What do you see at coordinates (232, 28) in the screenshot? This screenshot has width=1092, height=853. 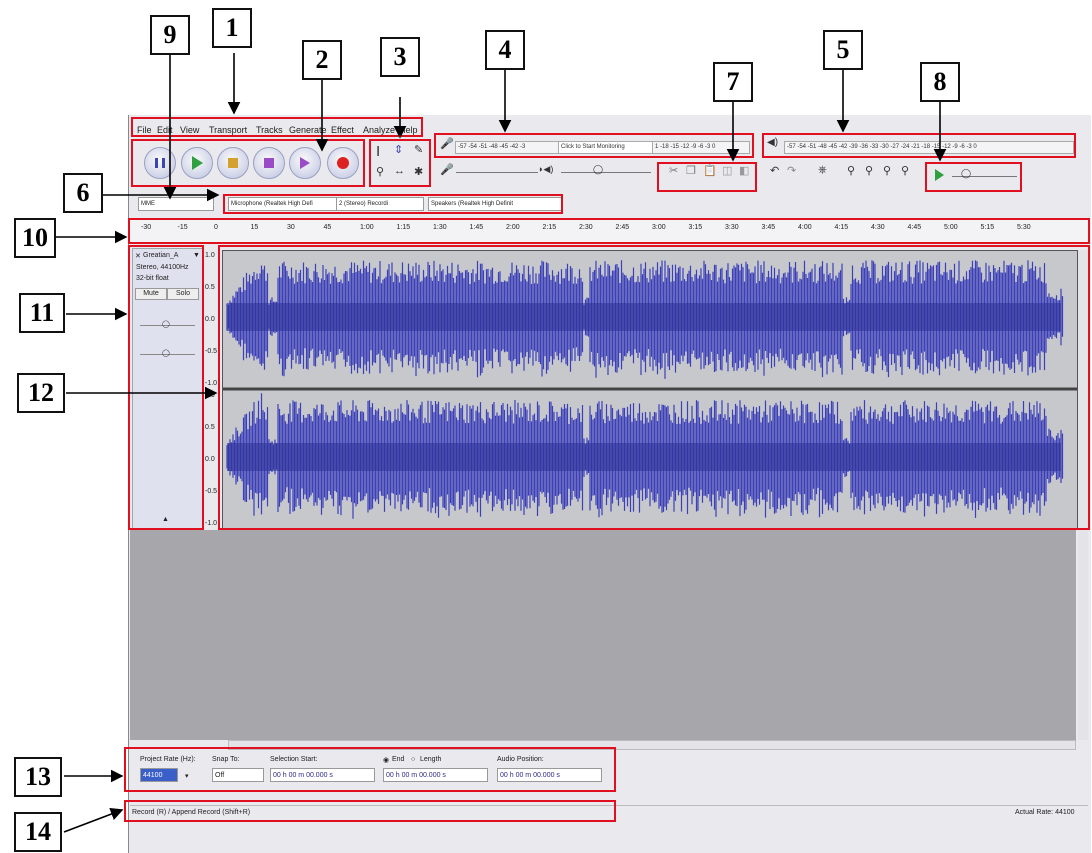 I see `callout-1: 1` at bounding box center [232, 28].